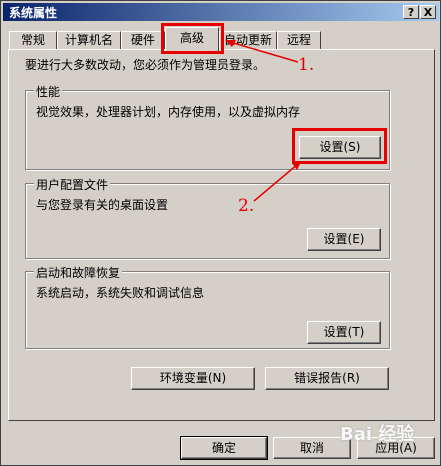 This screenshot has height=466, width=441. Describe the element at coordinates (168, 112) in the screenshot. I see `performance-description: 视觉效果，处理器计划，内存使用，以及虚拟内存` at that location.